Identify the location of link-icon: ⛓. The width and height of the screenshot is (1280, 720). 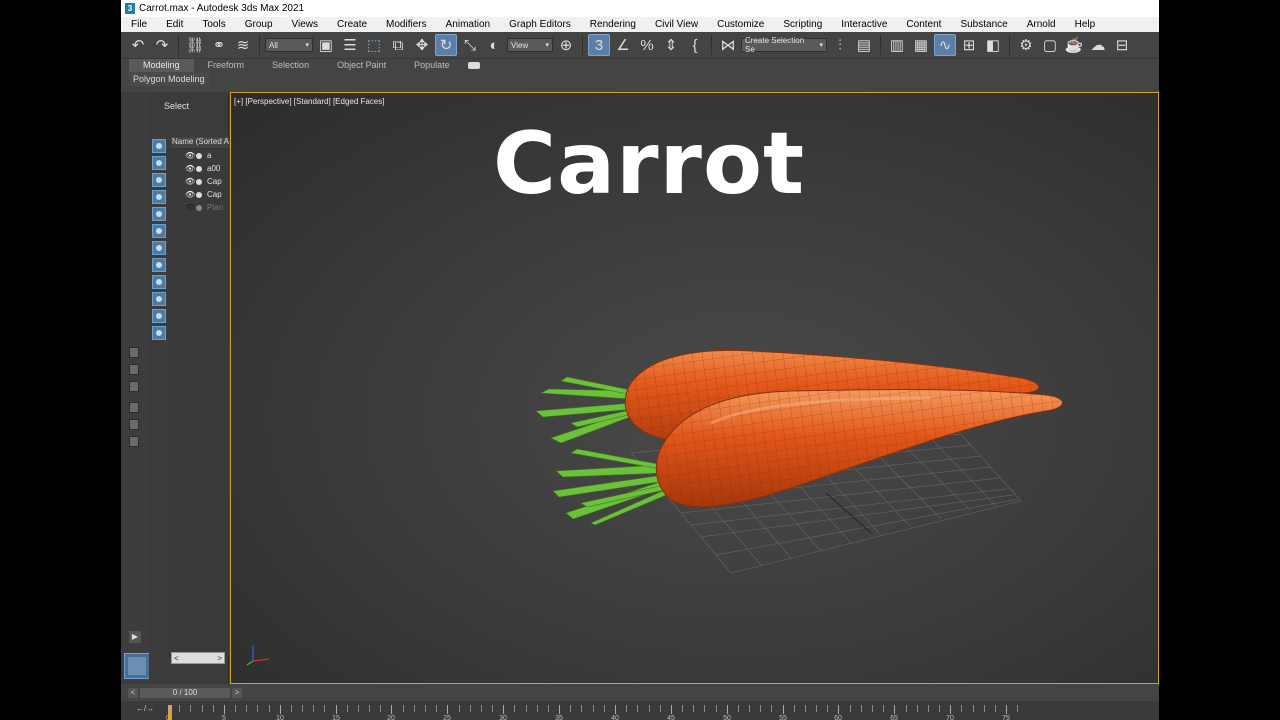
(195, 45).